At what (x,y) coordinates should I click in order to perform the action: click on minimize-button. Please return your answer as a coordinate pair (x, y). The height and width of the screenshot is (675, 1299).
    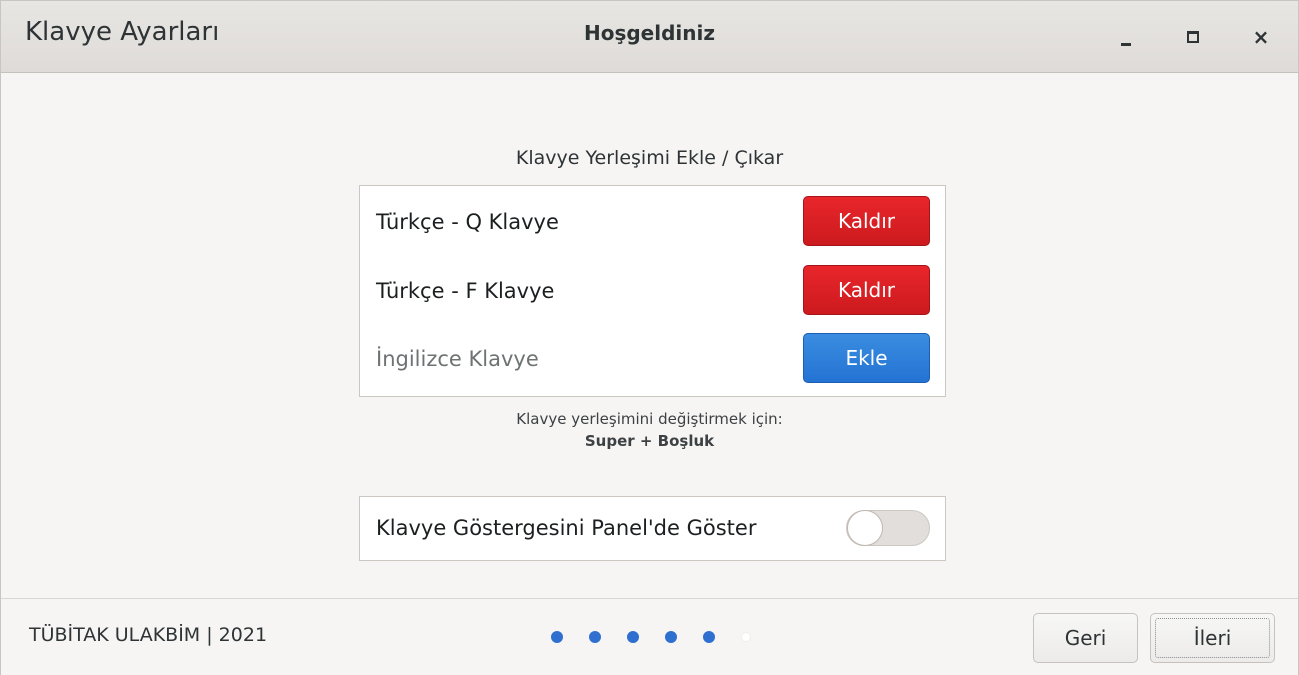
    Looking at the image, I should click on (1126, 37).